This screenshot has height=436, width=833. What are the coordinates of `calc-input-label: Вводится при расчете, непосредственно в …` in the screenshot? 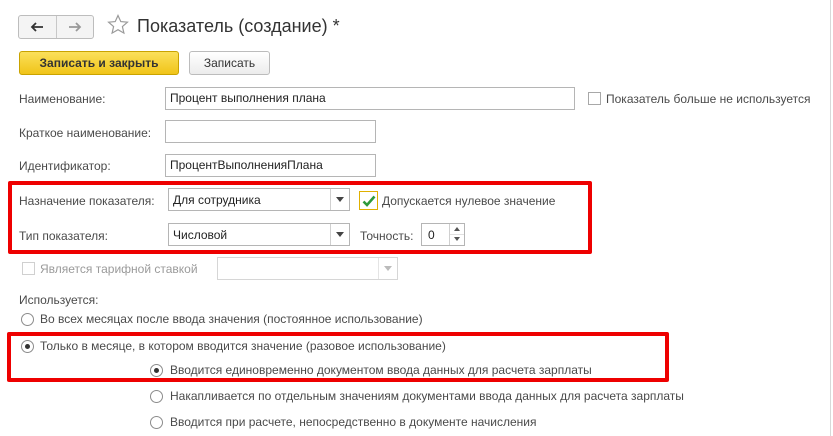 It's located at (353, 422).